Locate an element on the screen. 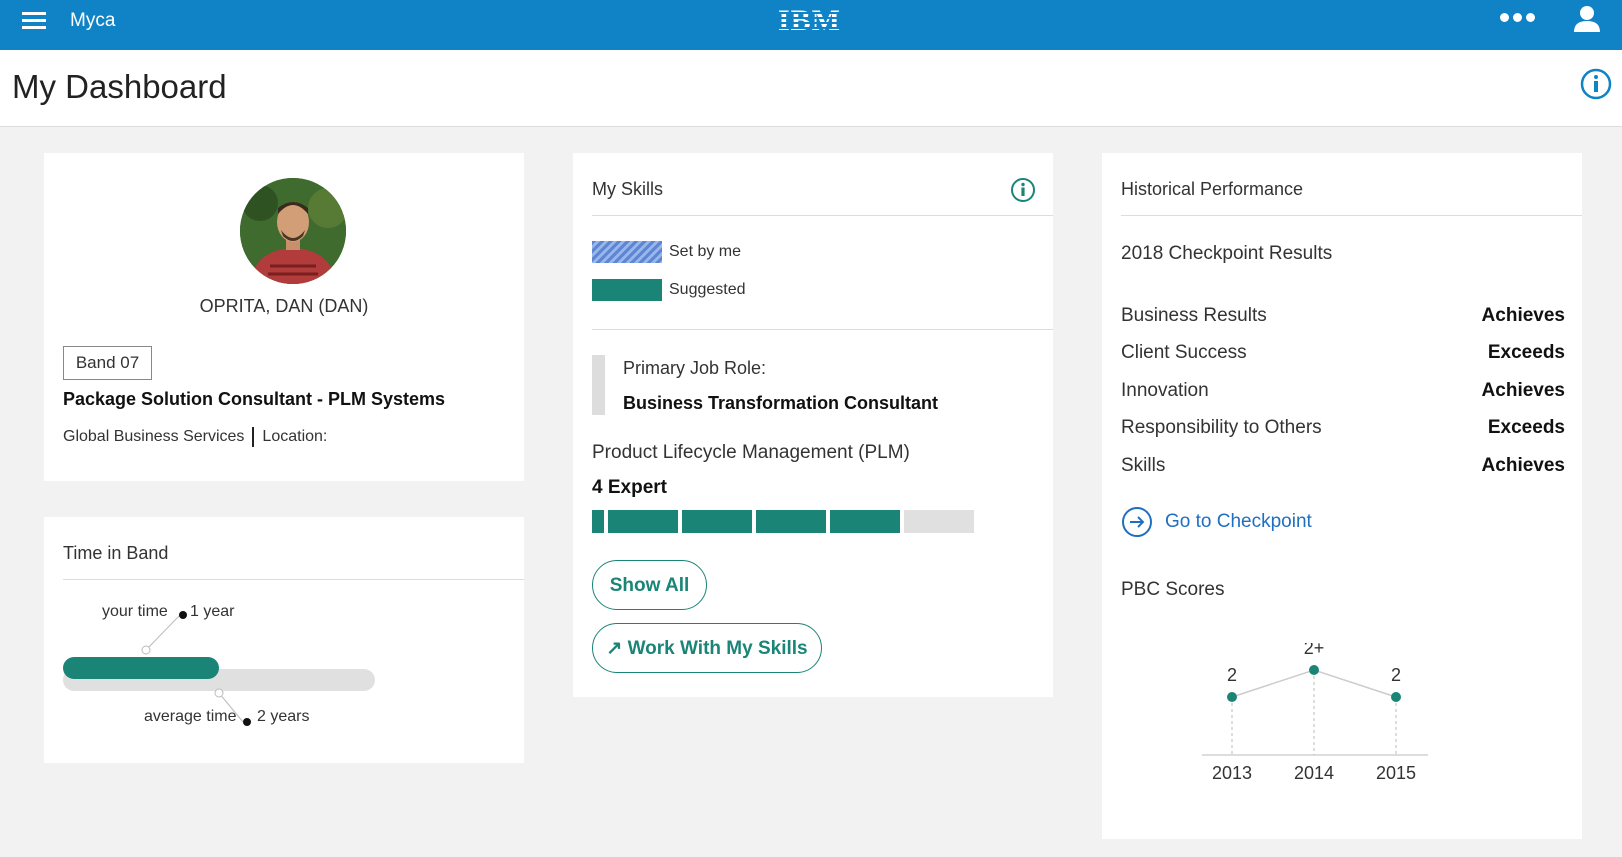  arrow-right-circle-icon is located at coordinates (1137, 522).